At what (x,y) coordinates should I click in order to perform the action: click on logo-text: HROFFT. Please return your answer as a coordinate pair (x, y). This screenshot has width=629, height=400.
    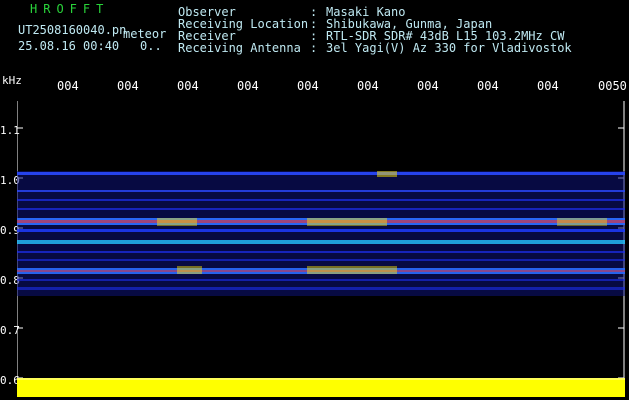
    Looking at the image, I should click on (70, 9).